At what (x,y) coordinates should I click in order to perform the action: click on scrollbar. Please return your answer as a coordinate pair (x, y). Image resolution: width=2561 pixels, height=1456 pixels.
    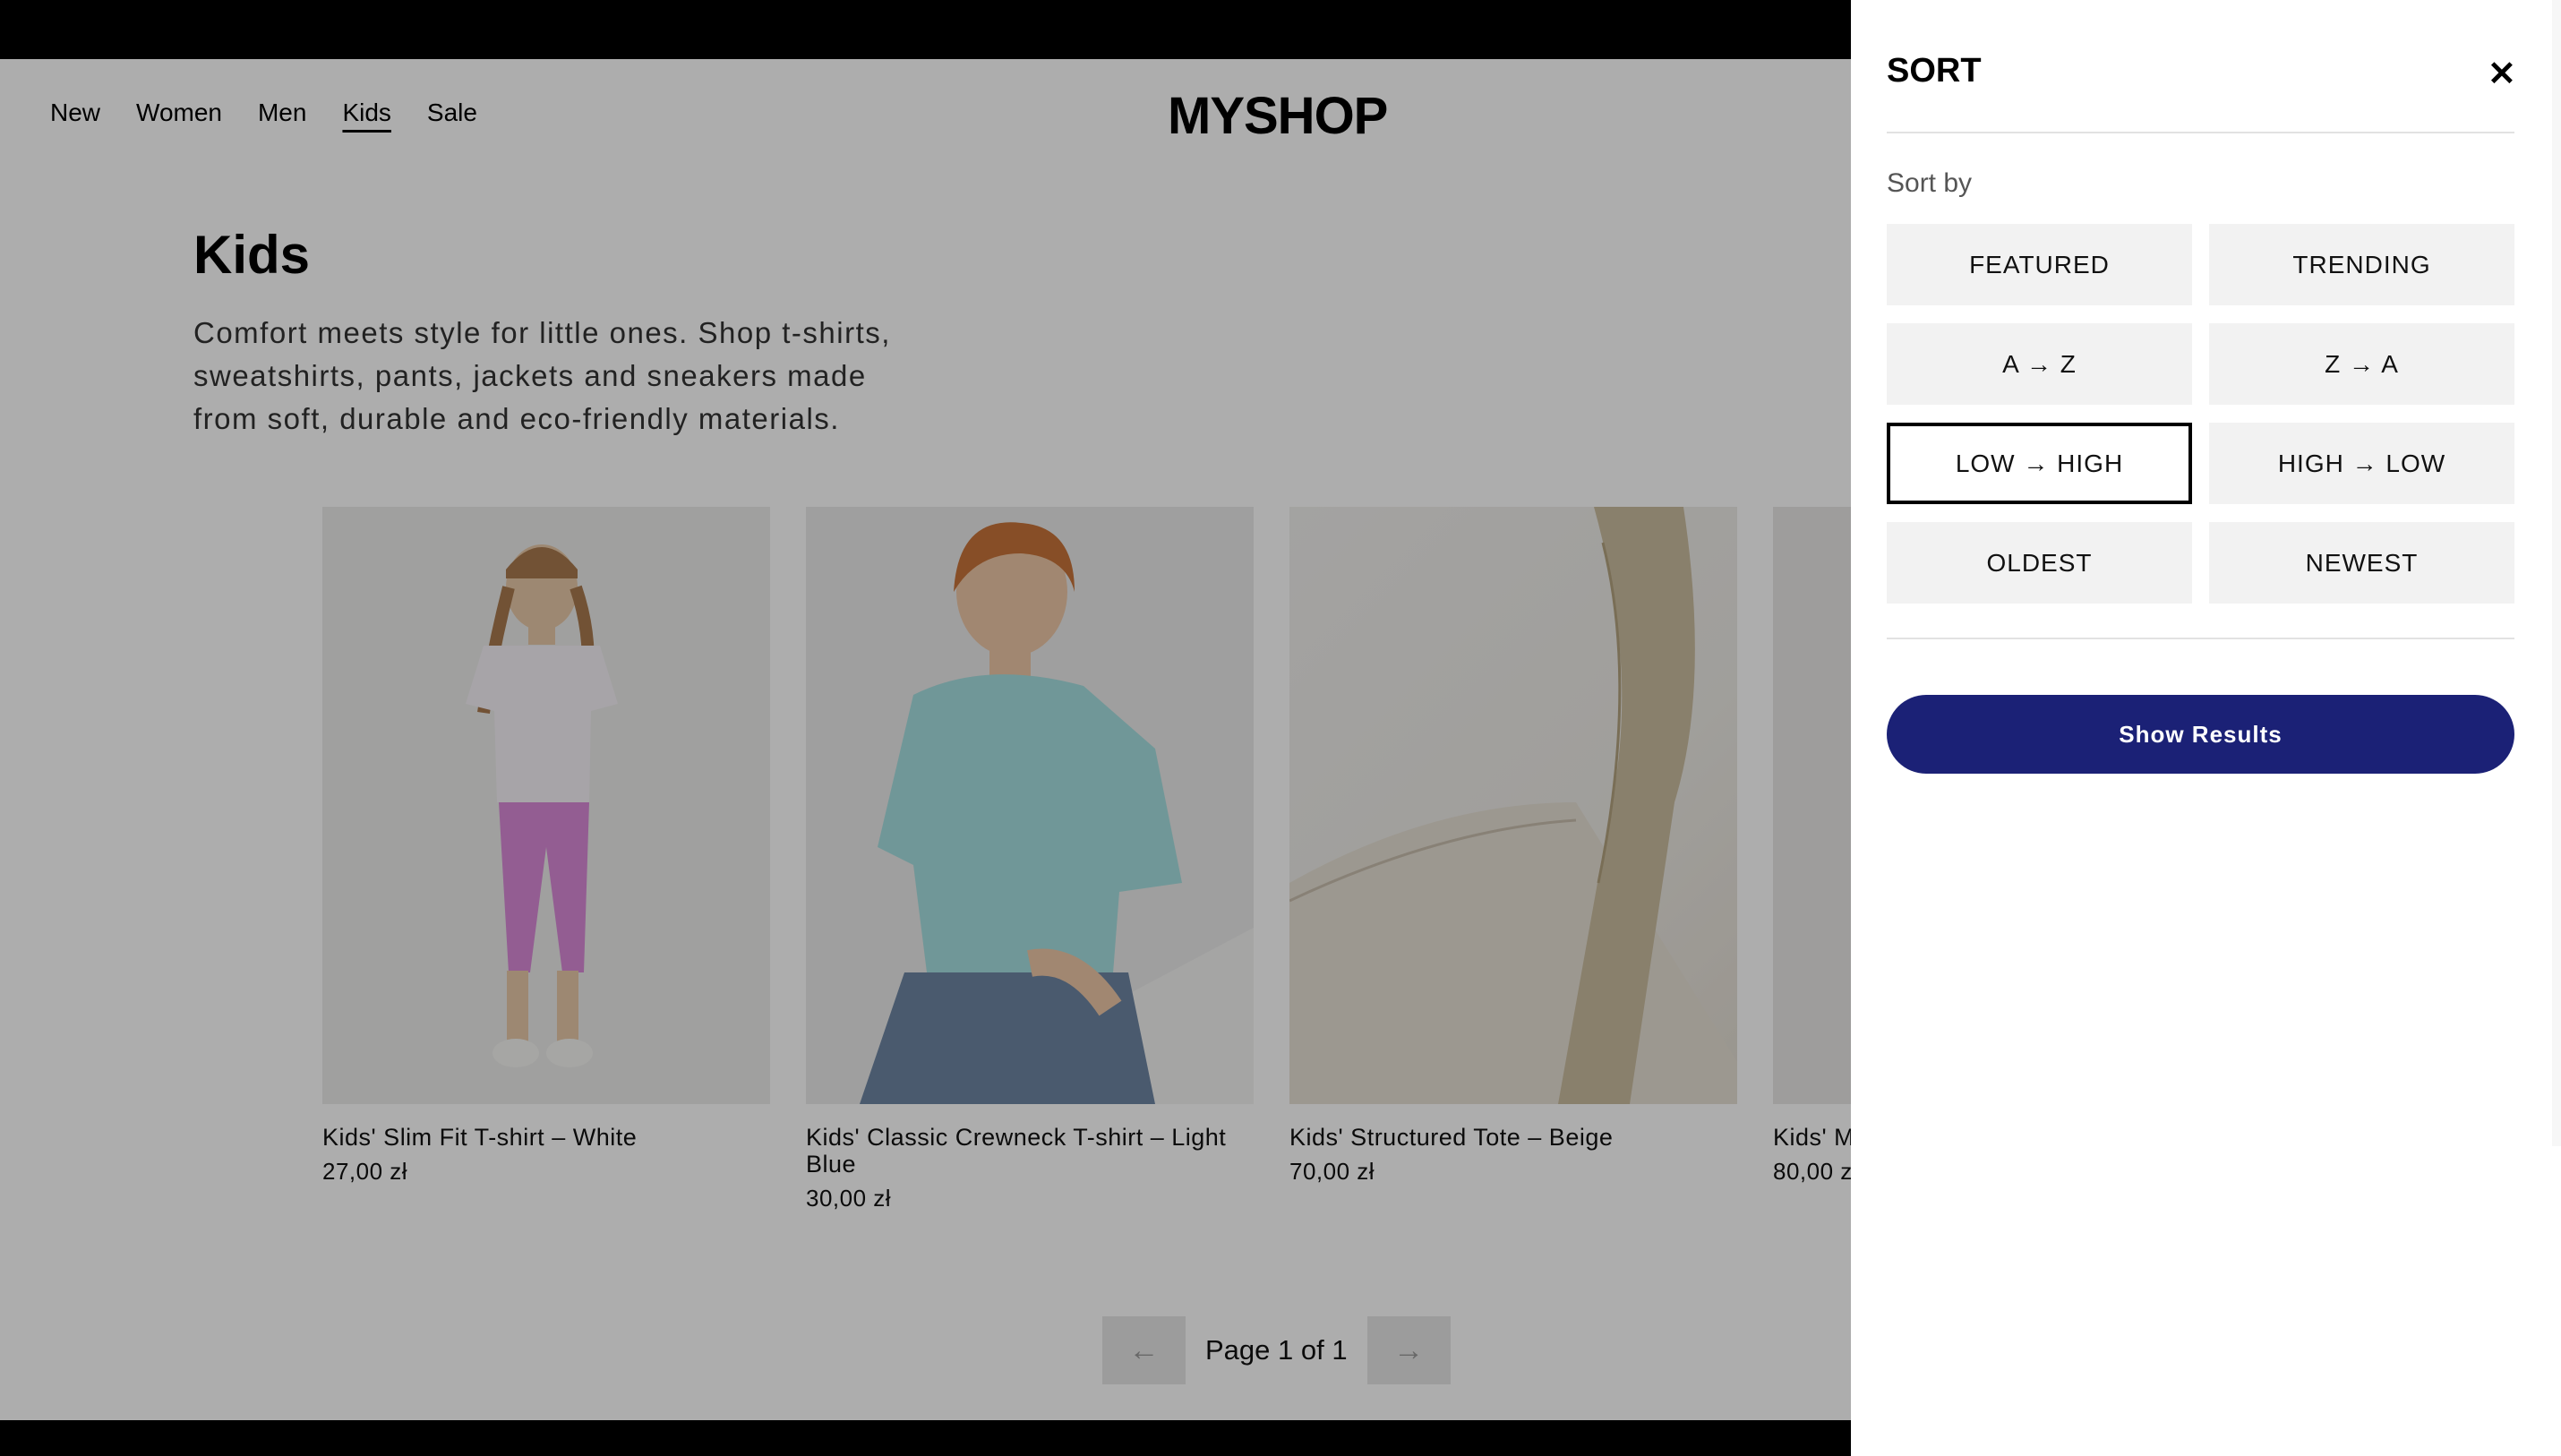
    Looking at the image, I should click on (2557, 573).